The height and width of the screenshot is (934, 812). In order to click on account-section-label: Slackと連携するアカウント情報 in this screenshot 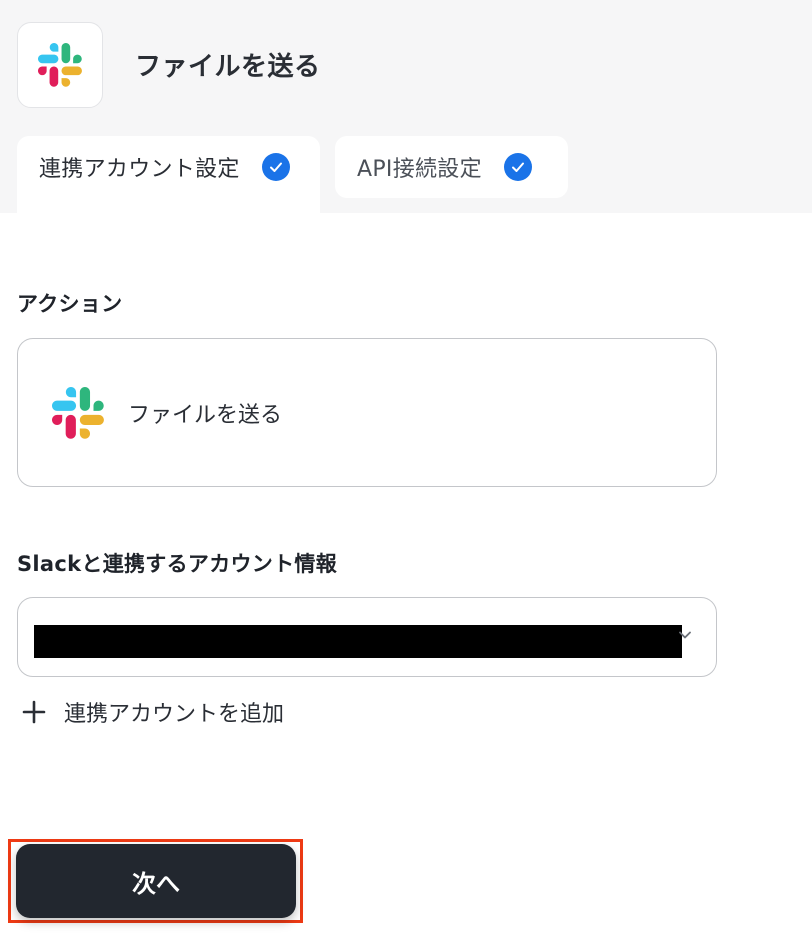, I will do `click(177, 564)`.